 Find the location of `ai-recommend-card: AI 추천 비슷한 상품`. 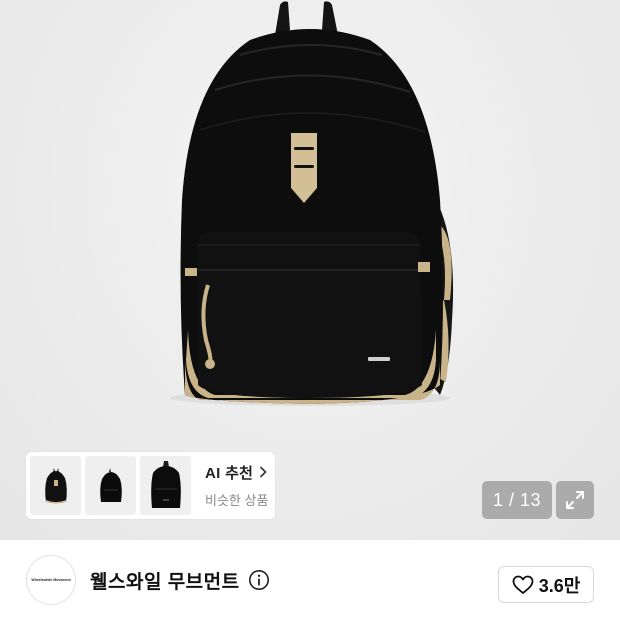

ai-recommend-card: AI 추천 비슷한 상품 is located at coordinates (150, 485).